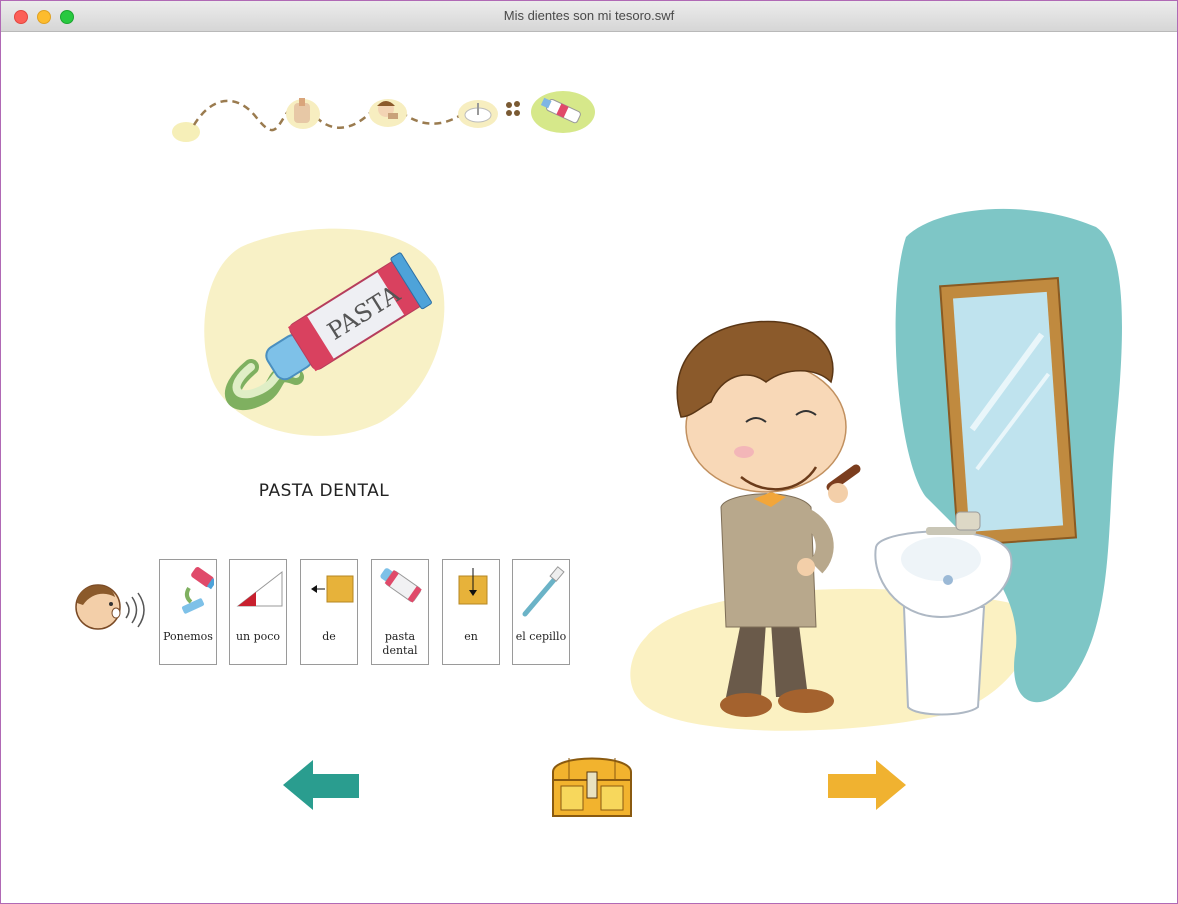  Describe the element at coordinates (541, 636) in the screenshot. I see `pictogram-label: el cepillo` at that location.